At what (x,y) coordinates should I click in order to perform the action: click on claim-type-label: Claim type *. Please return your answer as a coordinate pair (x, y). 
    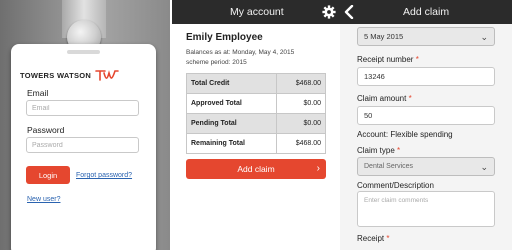
    Looking at the image, I should click on (378, 150).